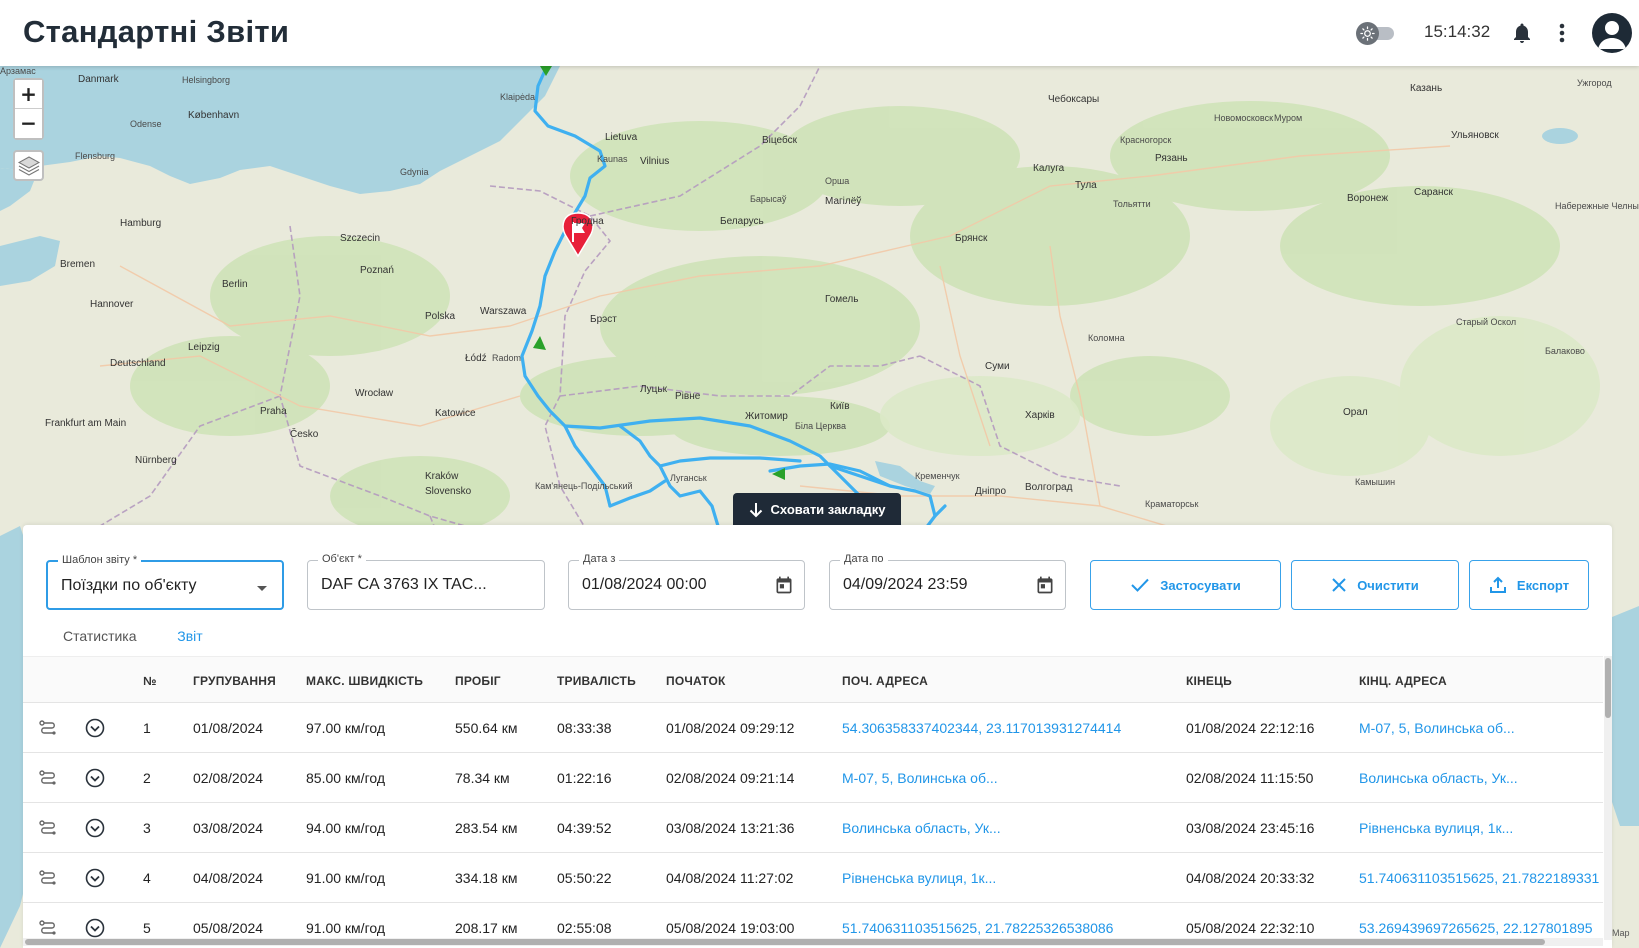 The width and height of the screenshot is (1639, 948). What do you see at coordinates (28, 165) in the screenshot?
I see `layers-button` at bounding box center [28, 165].